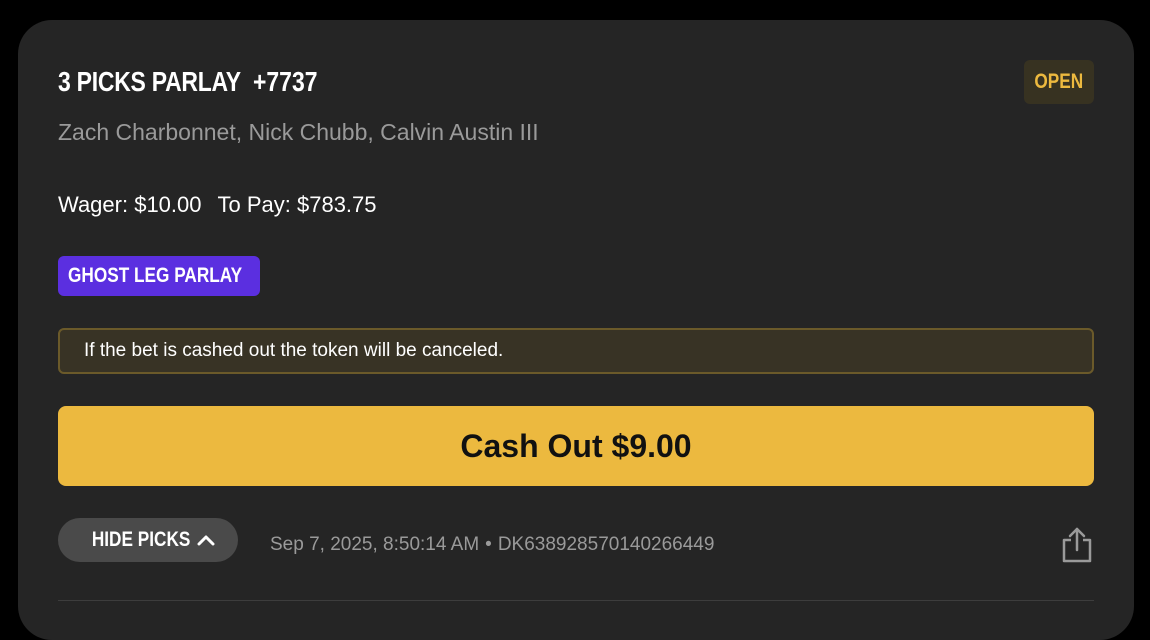  What do you see at coordinates (149, 81) in the screenshot?
I see `bet-title: 3 PICKS PARLAY` at bounding box center [149, 81].